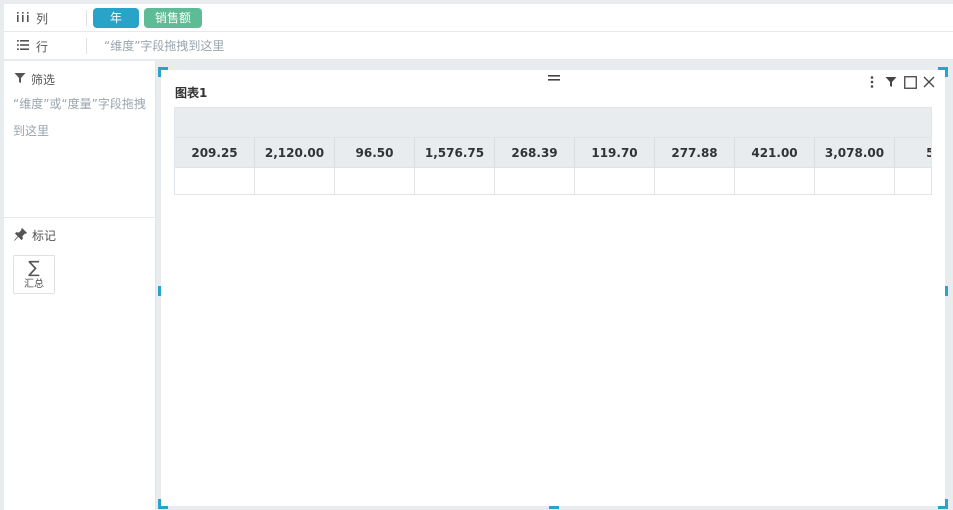 The height and width of the screenshot is (510, 953). Describe the element at coordinates (929, 82) in the screenshot. I see `close-icon` at that location.